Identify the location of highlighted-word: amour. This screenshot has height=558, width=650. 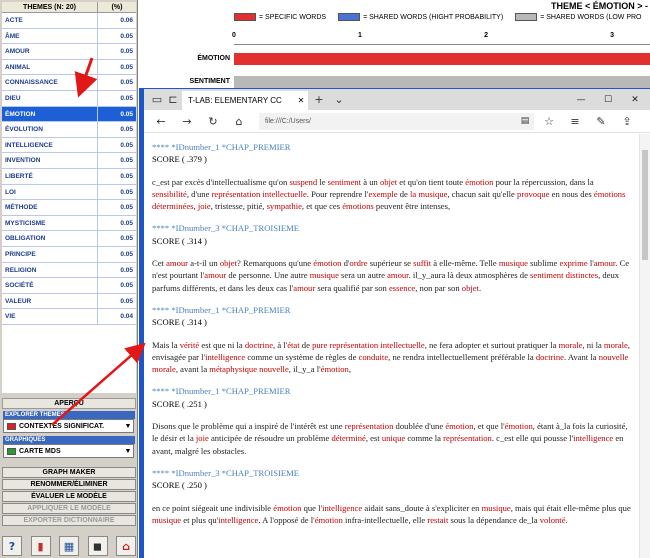
(304, 287).